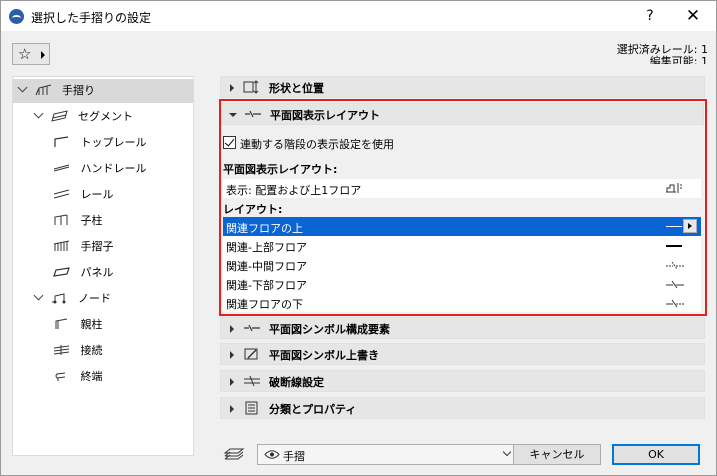 The image size is (717, 476). I want to click on tree-item-panel: パネル, so click(83, 273).